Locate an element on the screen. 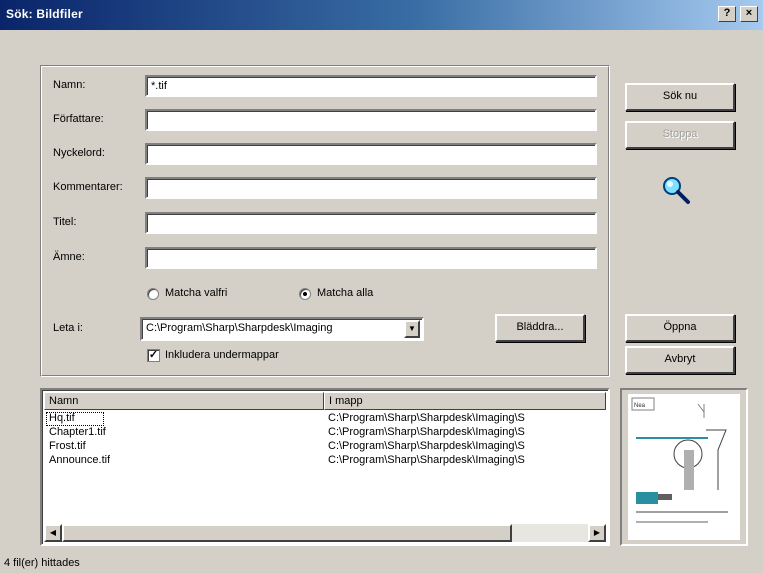 Image resolution: width=763 pixels, height=573 pixels. scroll-left-icon: ◀ is located at coordinates (53, 533).